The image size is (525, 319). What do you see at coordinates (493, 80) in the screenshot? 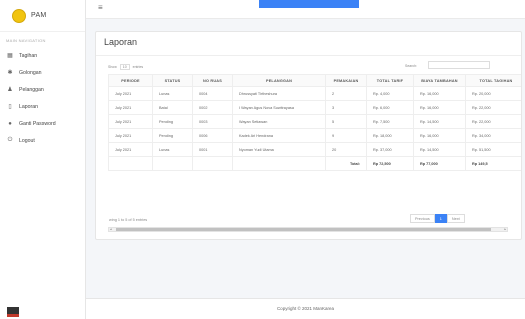
I see `col-total-tagihan: Total Tagihan` at bounding box center [493, 80].